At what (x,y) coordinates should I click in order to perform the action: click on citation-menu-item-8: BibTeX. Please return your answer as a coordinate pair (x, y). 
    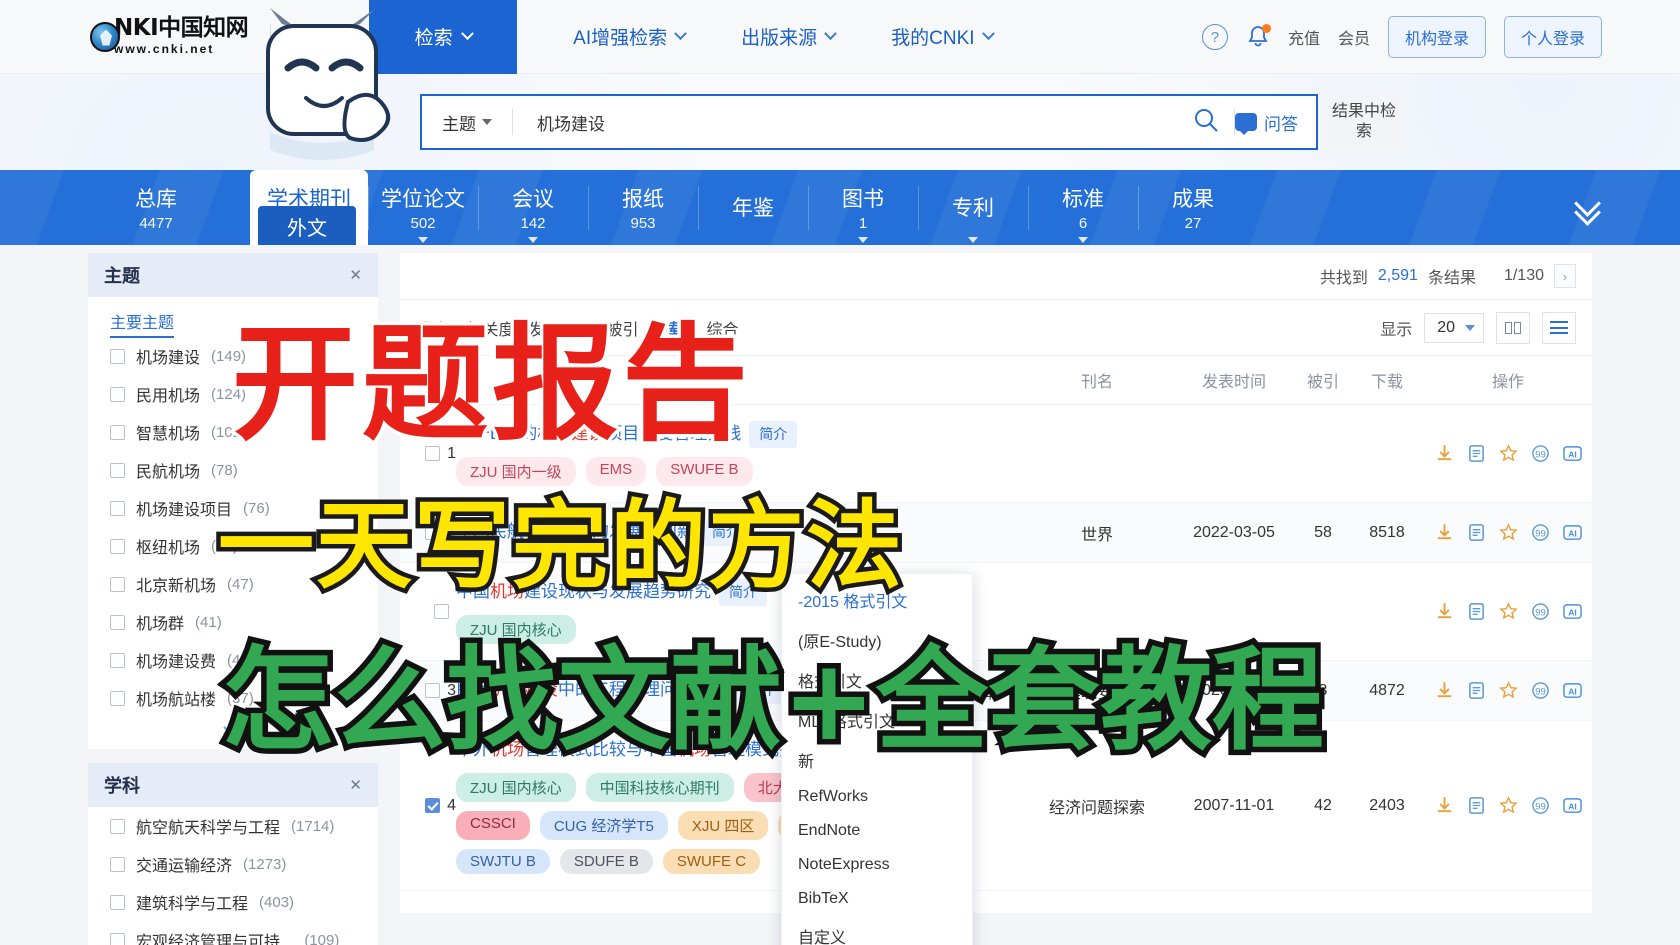
    Looking at the image, I should click on (877, 899).